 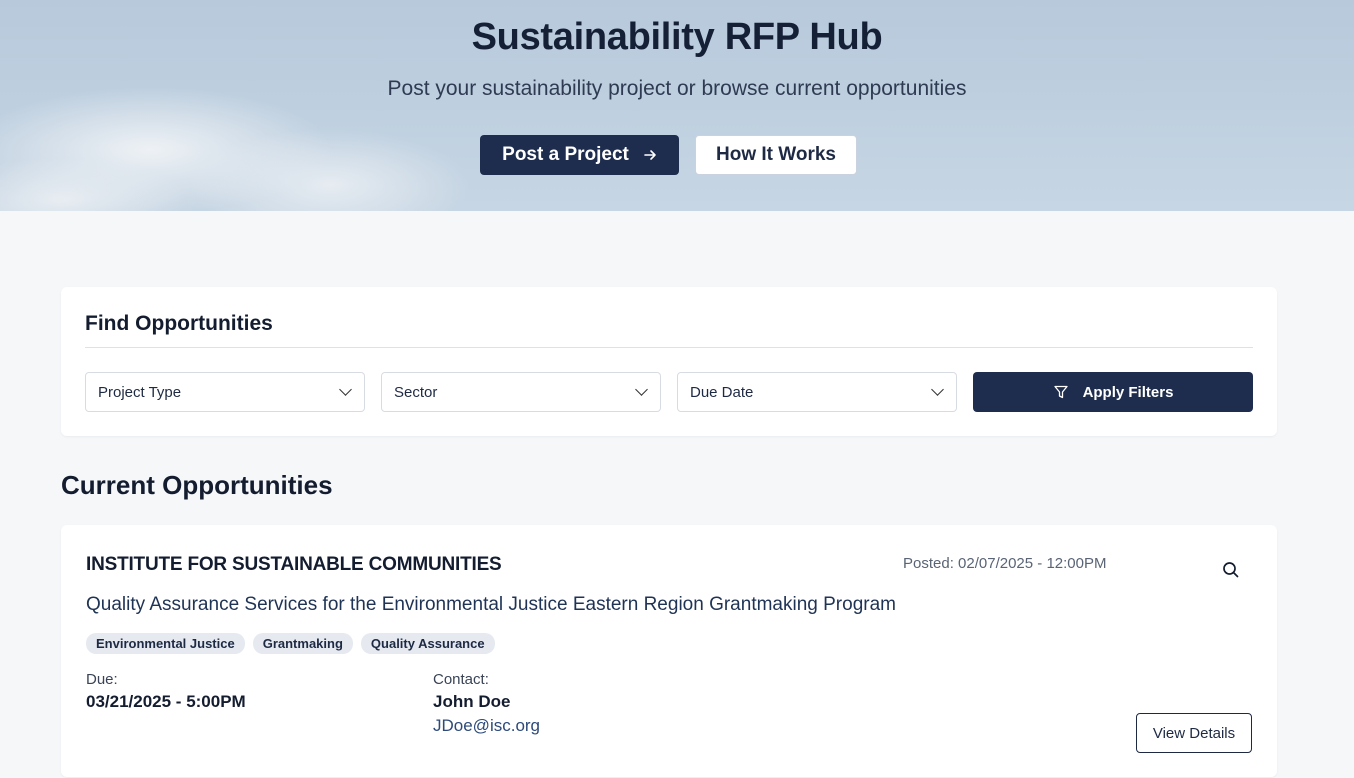 I want to click on due-label: Due:, so click(x=102, y=679).